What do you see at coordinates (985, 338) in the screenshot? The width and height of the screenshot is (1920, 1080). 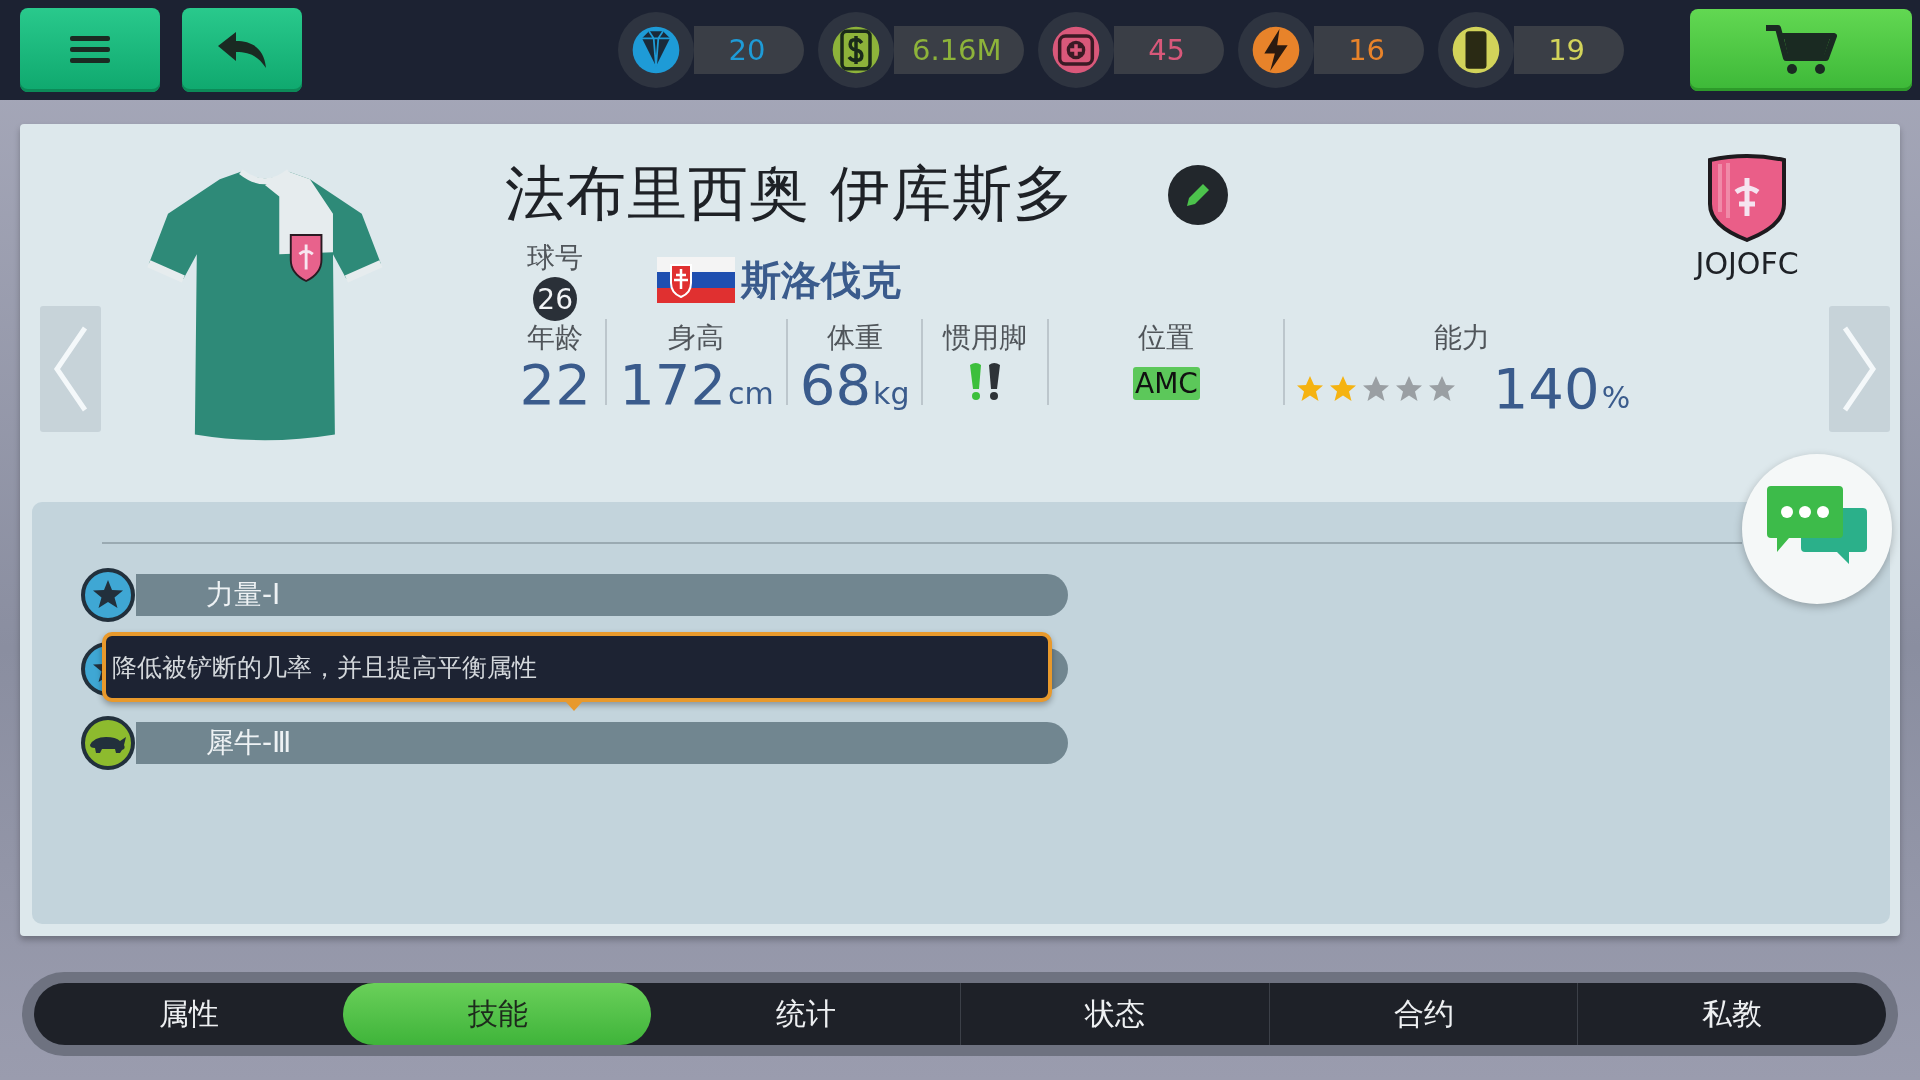 I see `stat-label: 惯用脚` at bounding box center [985, 338].